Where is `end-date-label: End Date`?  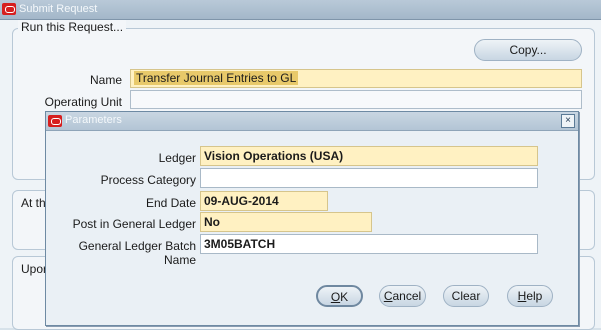 end-date-label: End Date is located at coordinates (170, 203).